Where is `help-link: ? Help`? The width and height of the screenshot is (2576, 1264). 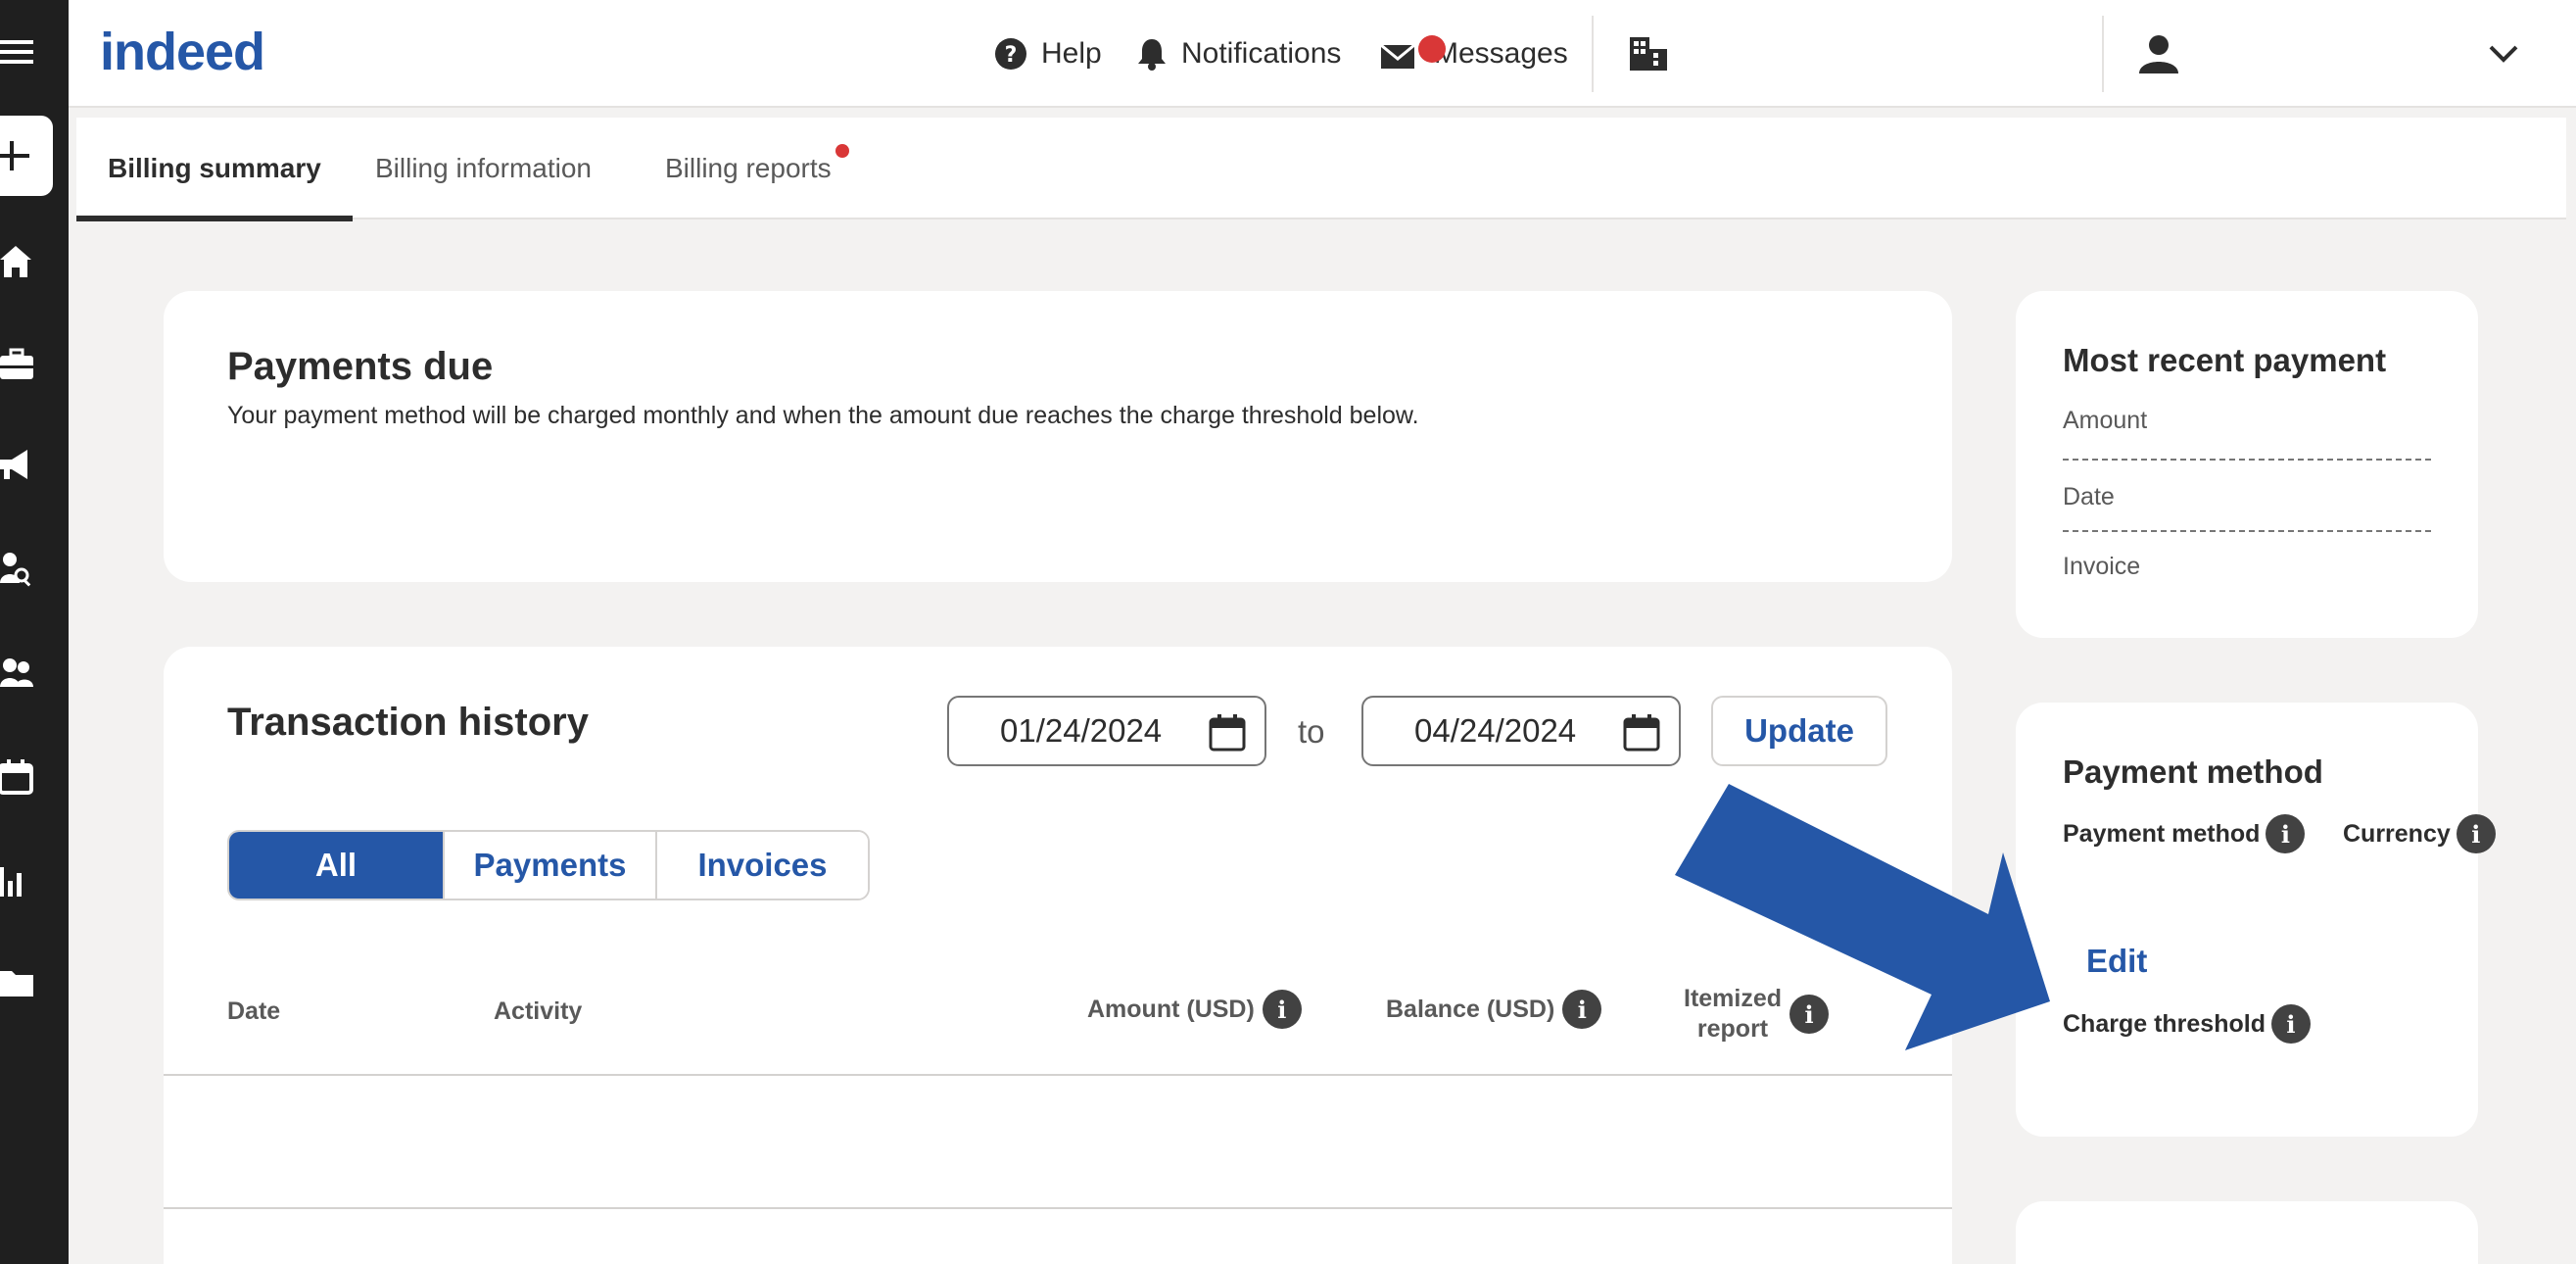
help-link: ? Help is located at coordinates (1048, 54).